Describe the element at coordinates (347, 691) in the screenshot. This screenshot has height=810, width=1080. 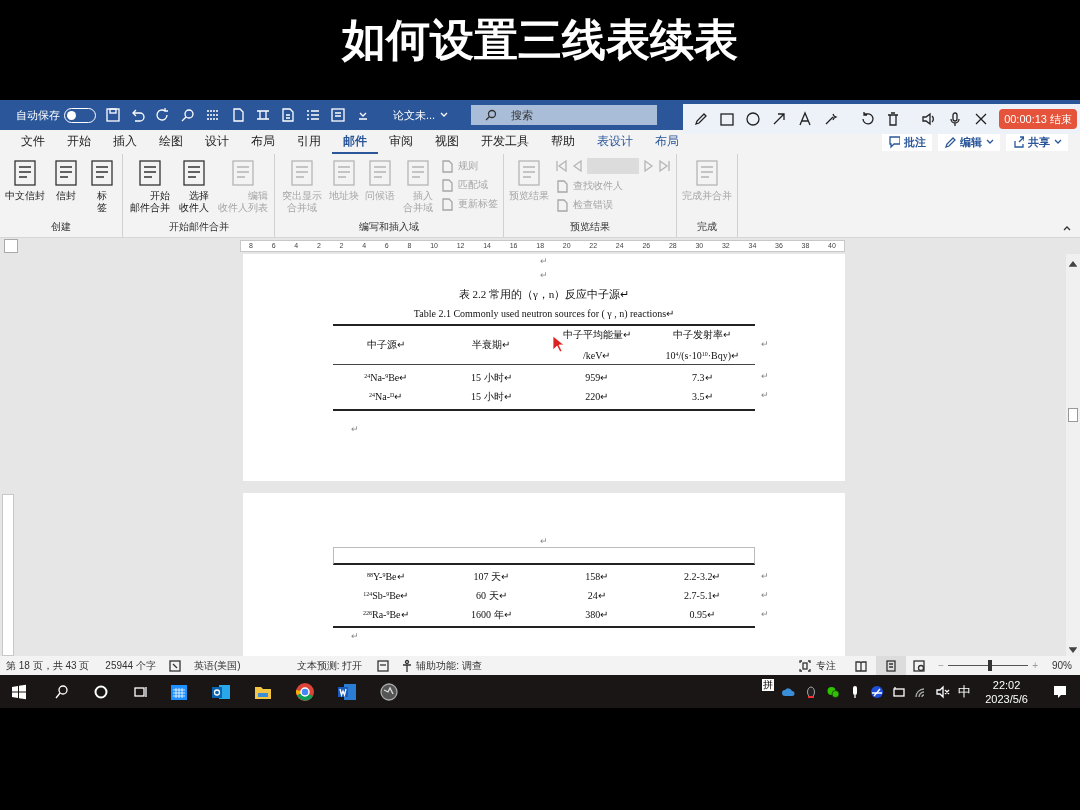
I see `word-app-icon` at that location.